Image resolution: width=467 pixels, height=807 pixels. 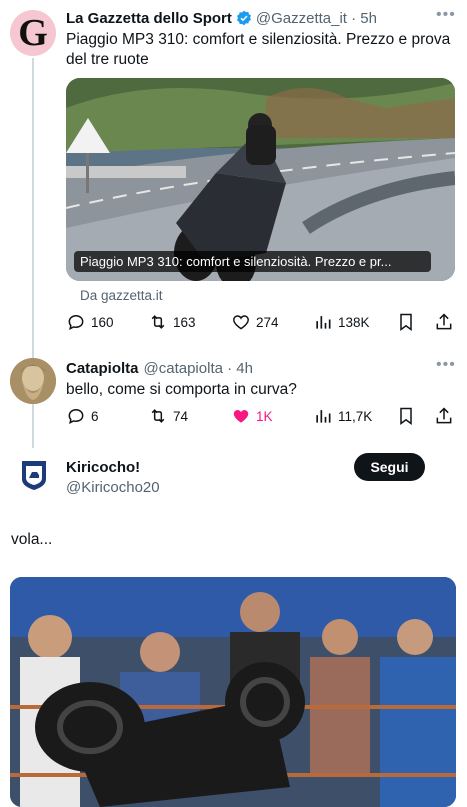 I want to click on reply-count: 6, so click(x=95, y=416).